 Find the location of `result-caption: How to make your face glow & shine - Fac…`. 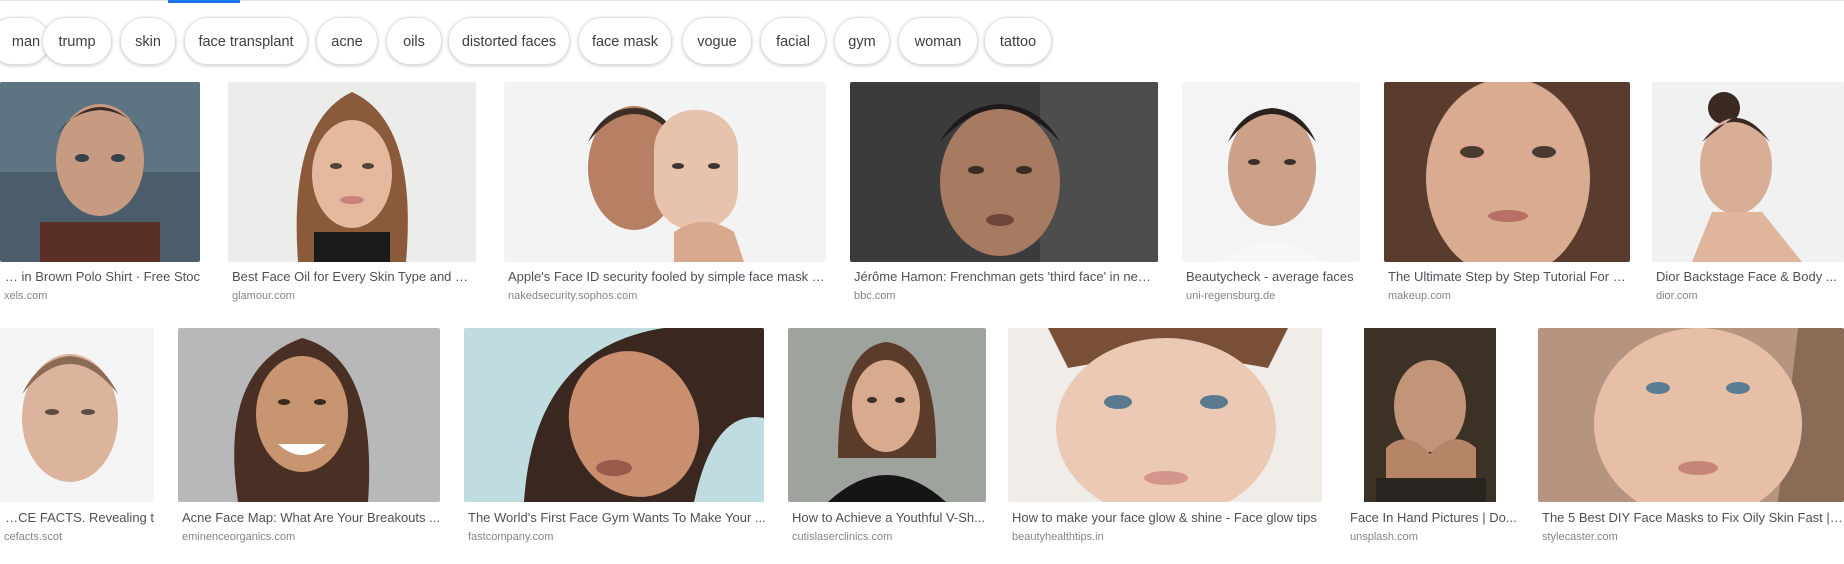

result-caption: How to make your face glow & shine - Fac… is located at coordinates (1168, 517).